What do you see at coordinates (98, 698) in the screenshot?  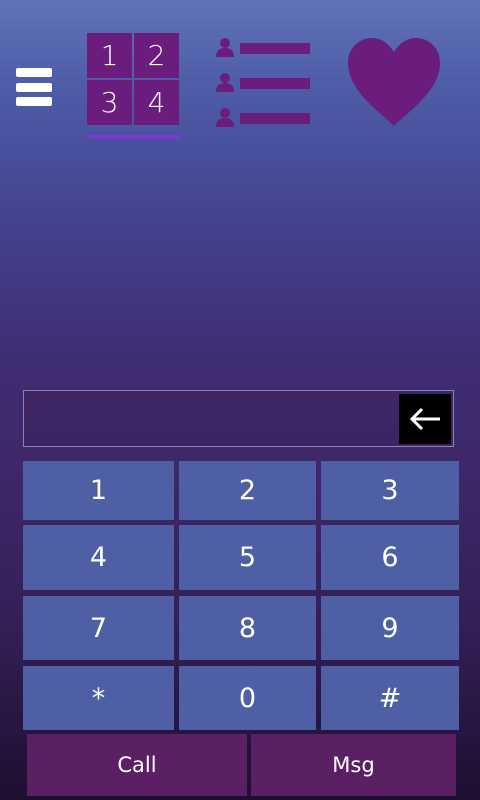 I see `key-star: *` at bounding box center [98, 698].